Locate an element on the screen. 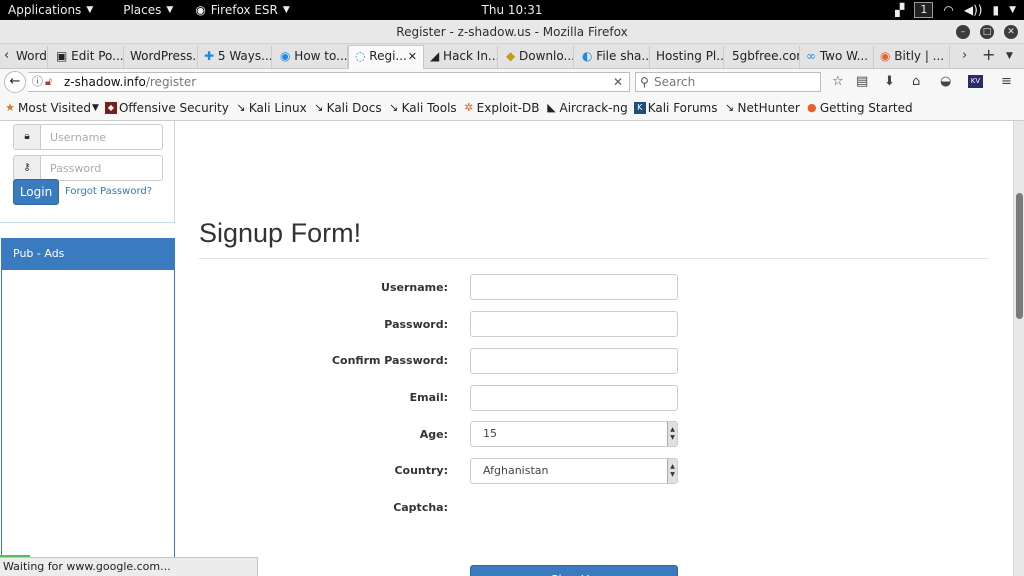 Image resolution: width=1024 pixels, height=576 pixels. tab-scroll-right-icon: › is located at coordinates (964, 55).